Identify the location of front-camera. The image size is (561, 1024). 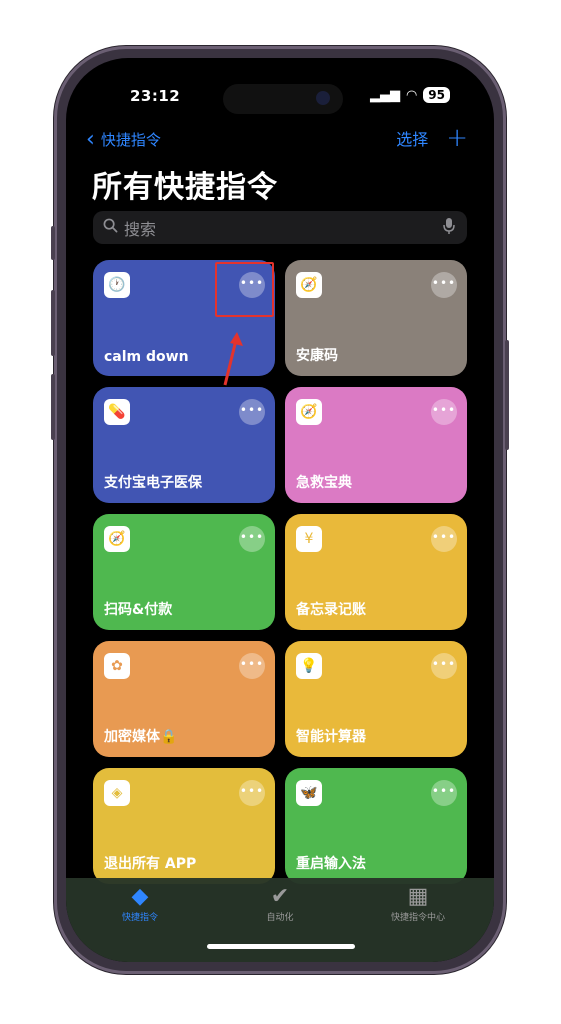
(323, 98).